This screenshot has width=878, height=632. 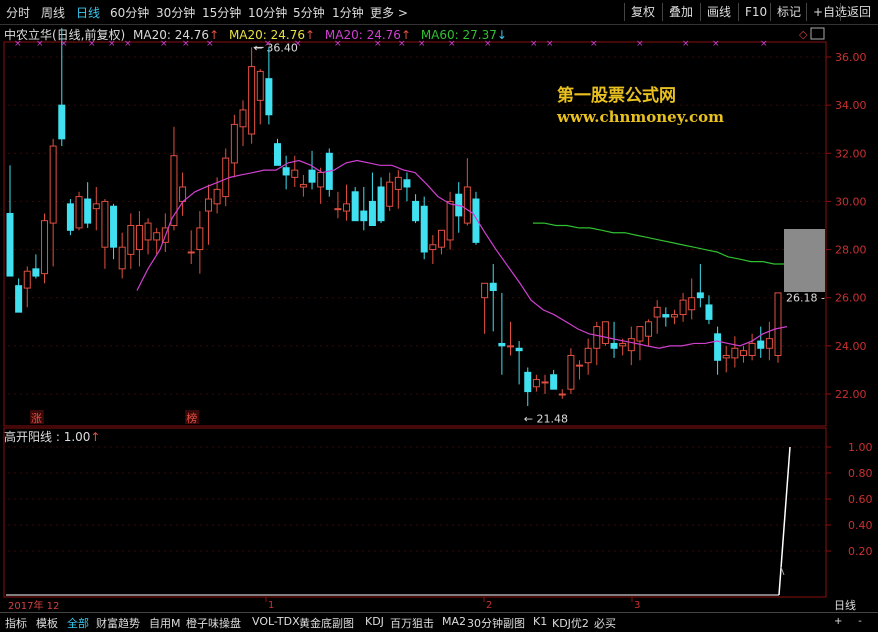 What do you see at coordinates (851, 201) in the screenshot?
I see `y-tick-label: 30.00` at bounding box center [851, 201].